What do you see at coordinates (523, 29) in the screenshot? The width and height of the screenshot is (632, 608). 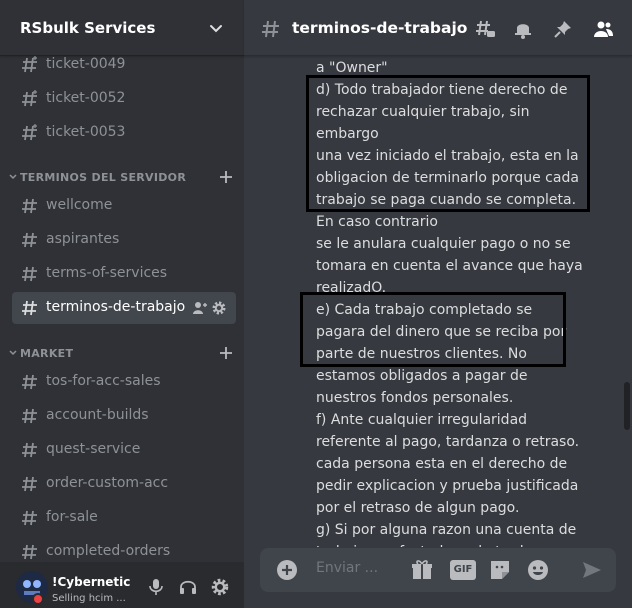 I see `bell-icon` at bounding box center [523, 29].